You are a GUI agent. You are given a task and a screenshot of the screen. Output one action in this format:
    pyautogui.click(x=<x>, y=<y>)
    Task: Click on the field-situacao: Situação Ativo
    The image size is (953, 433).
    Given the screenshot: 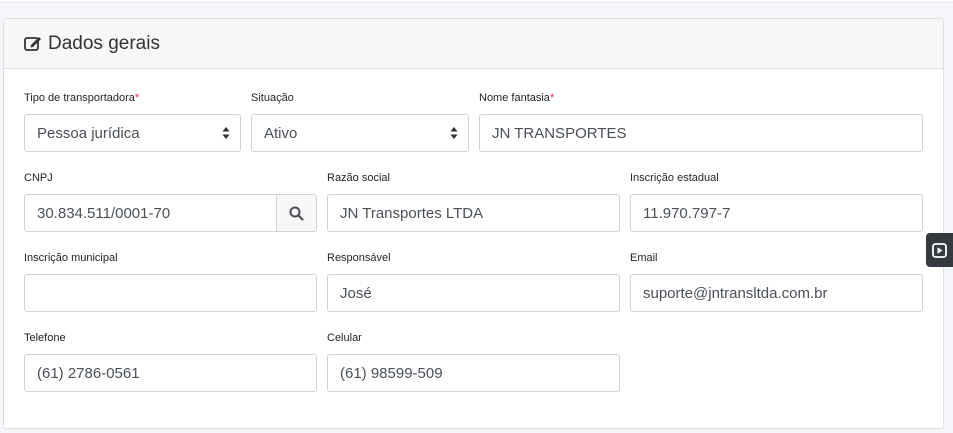 What is the action you would take?
    pyautogui.click(x=360, y=122)
    